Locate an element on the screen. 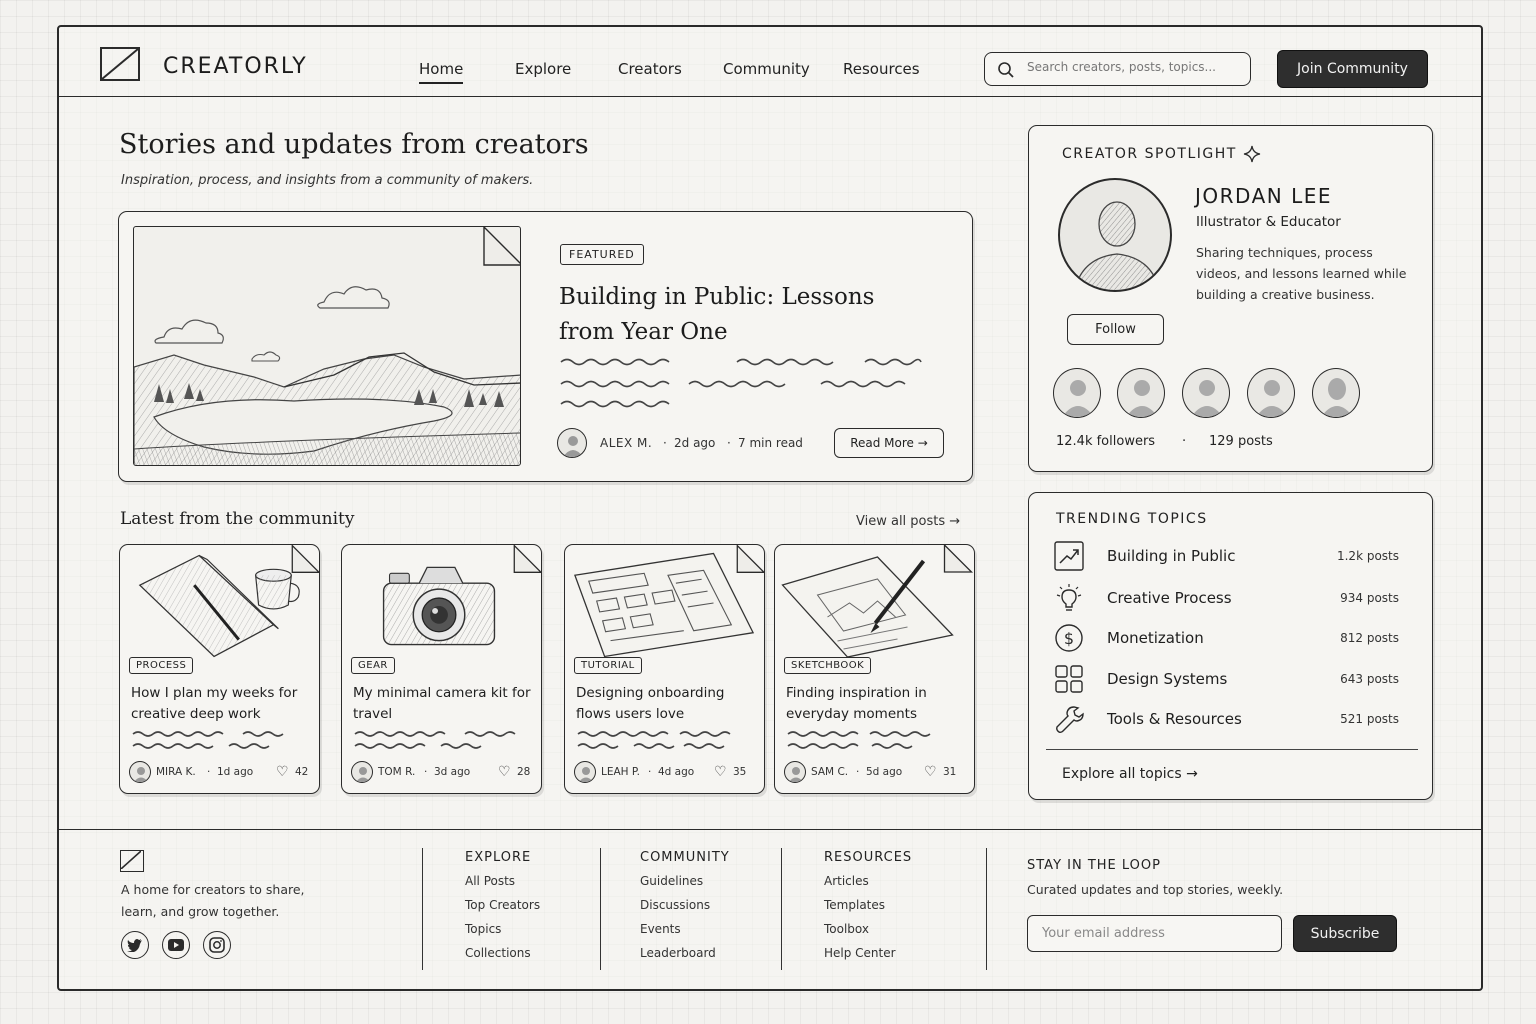 Image resolution: width=1536 pixels, height=1024 pixels. search-box is located at coordinates (1117, 69).